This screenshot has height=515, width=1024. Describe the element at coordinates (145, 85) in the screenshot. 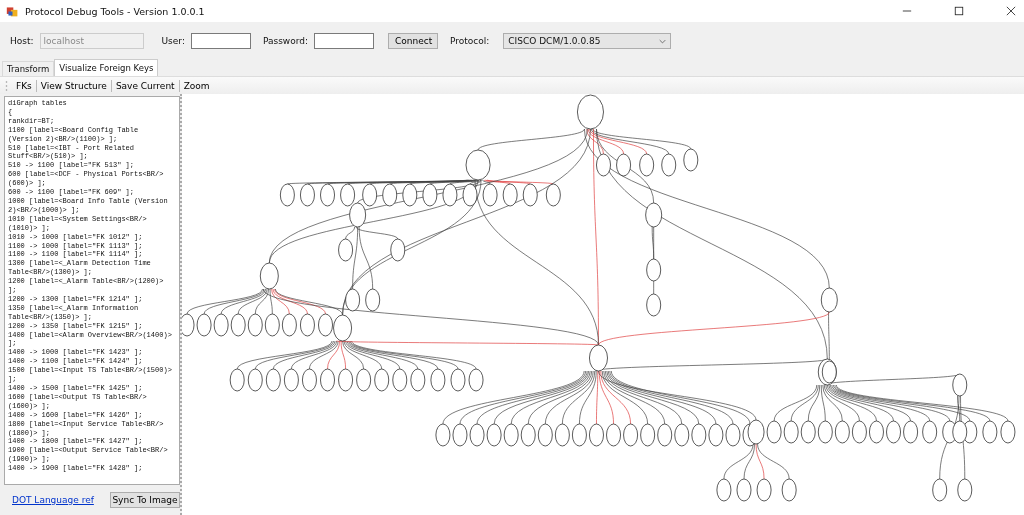

I see `toolbar-button: Save Current` at that location.